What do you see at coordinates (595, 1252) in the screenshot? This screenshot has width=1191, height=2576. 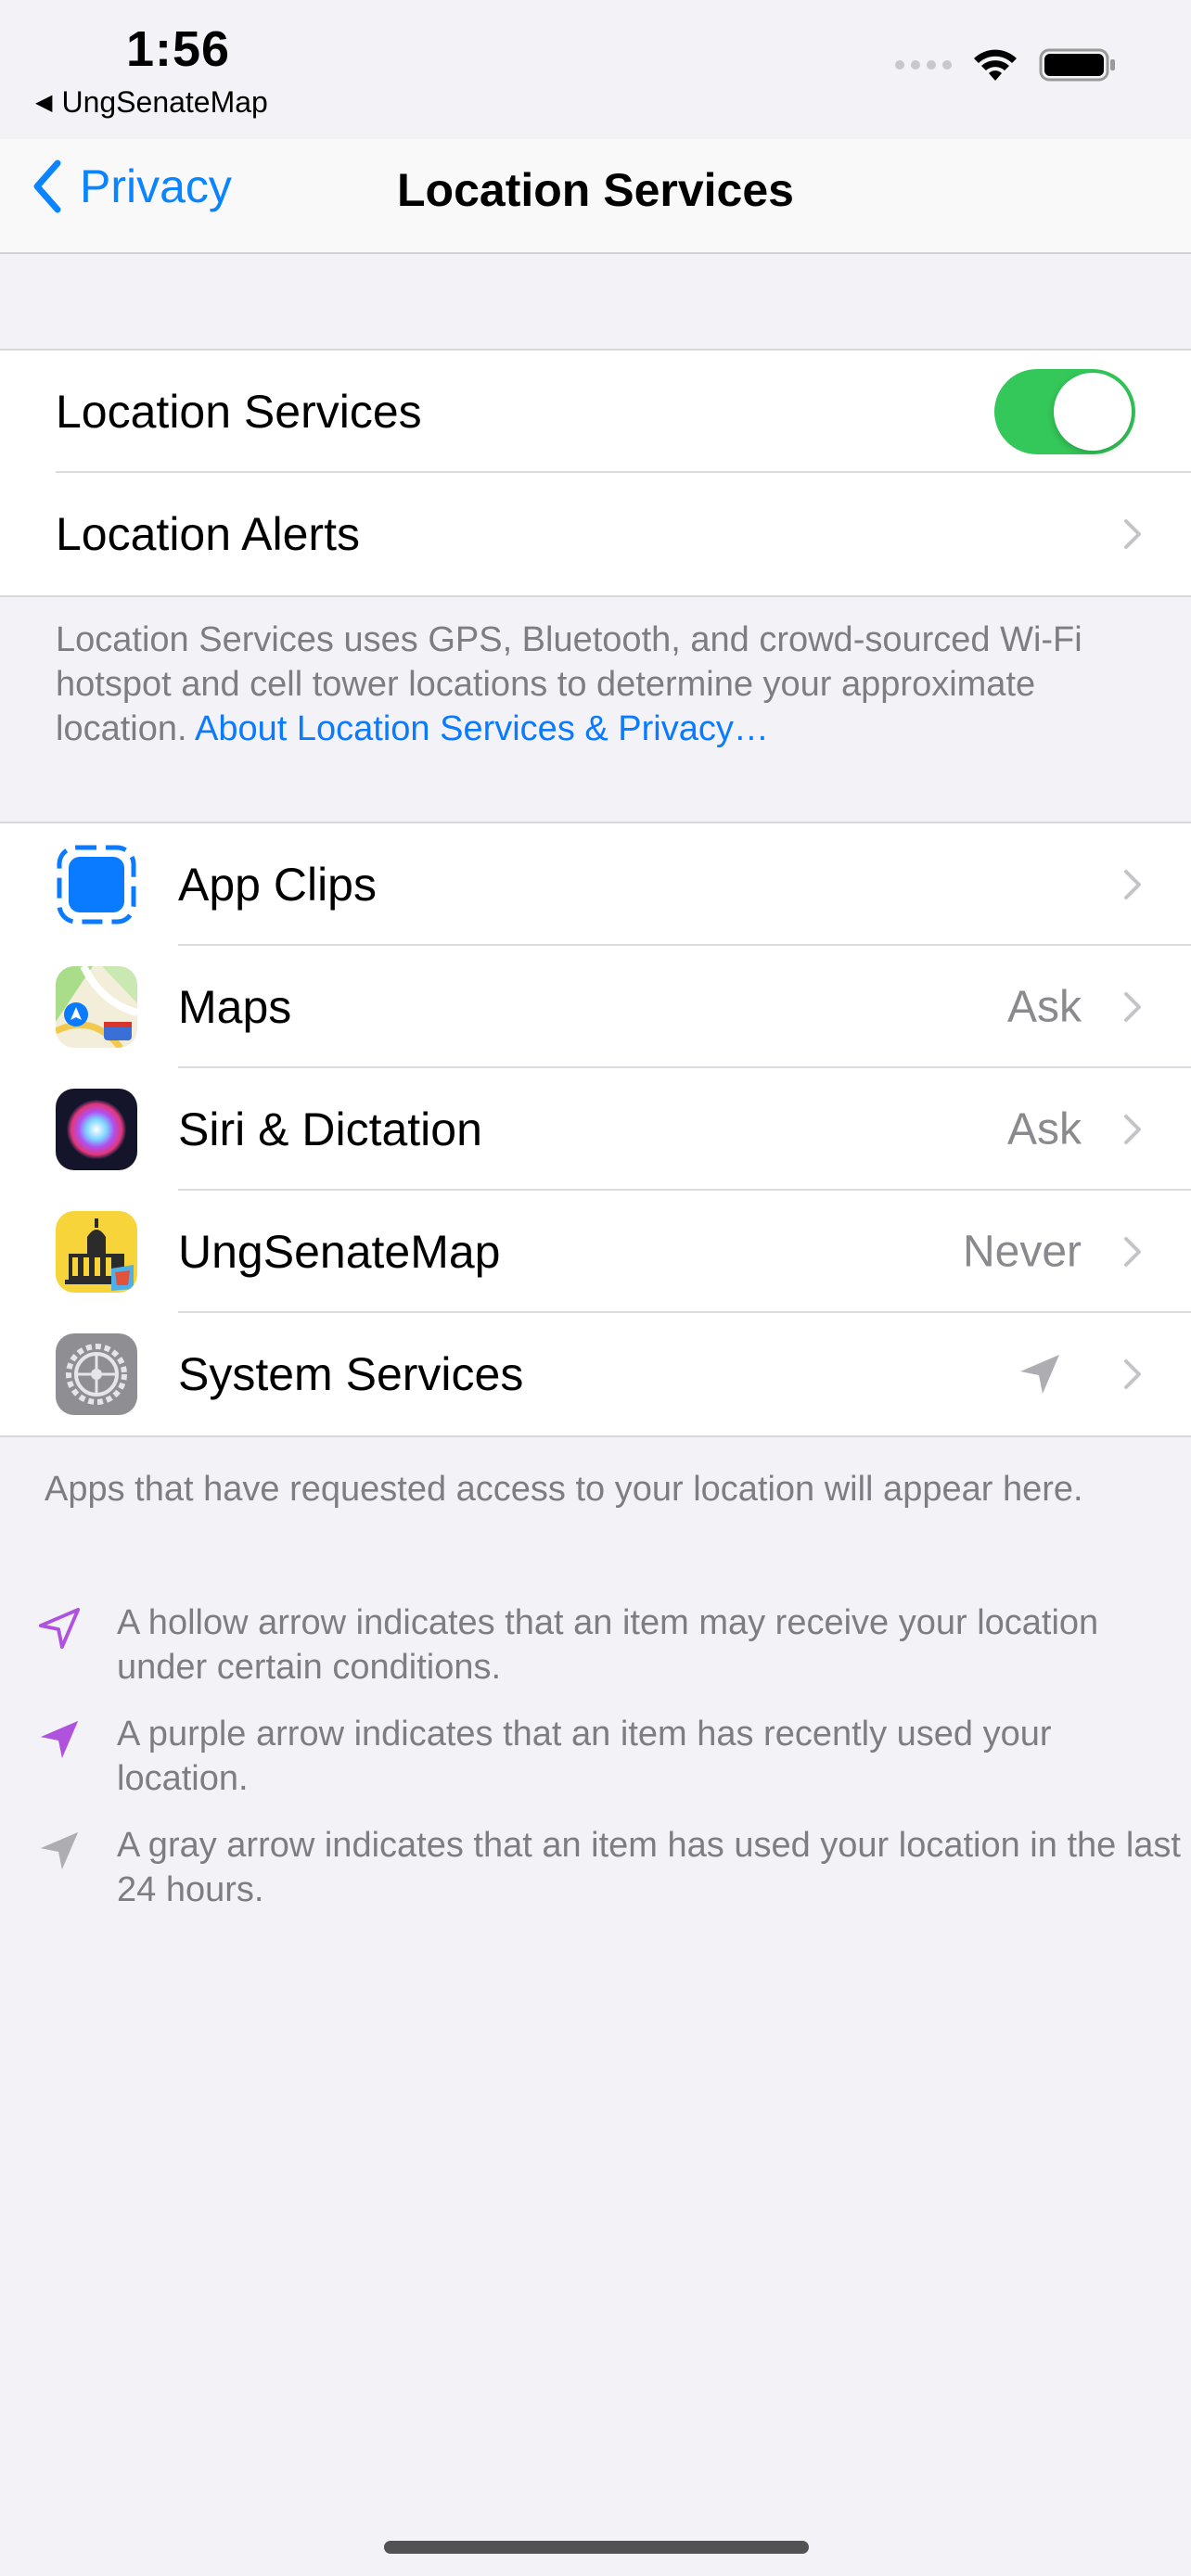 I see `list-item-ungsenatemap: UngSenateMap Never` at bounding box center [595, 1252].